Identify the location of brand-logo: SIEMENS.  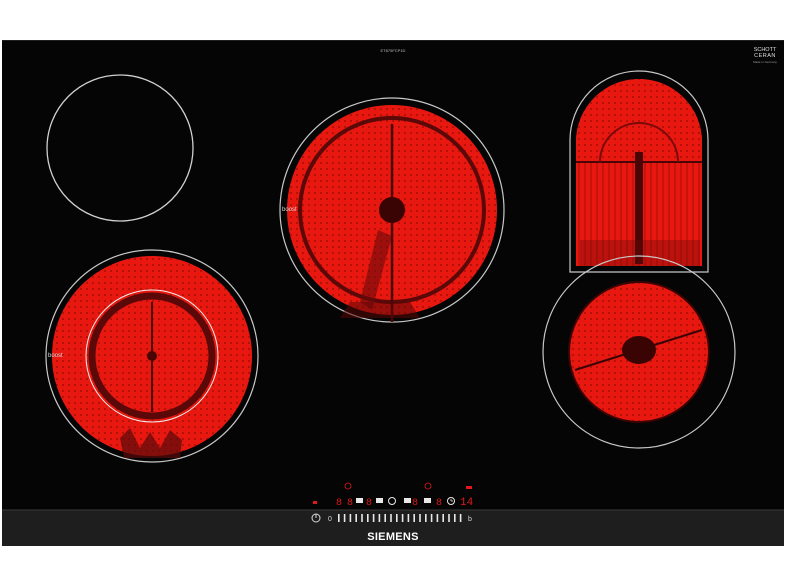
(393, 537).